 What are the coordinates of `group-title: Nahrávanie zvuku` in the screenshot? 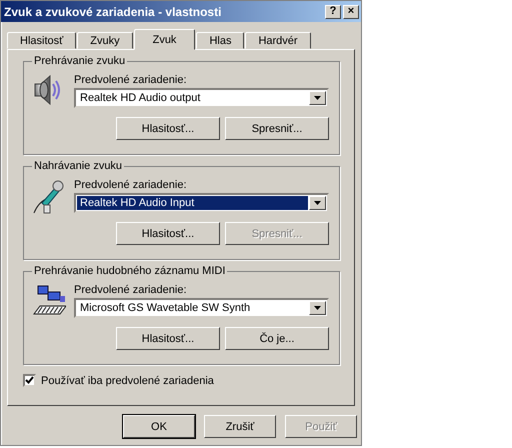 It's located at (78, 166).